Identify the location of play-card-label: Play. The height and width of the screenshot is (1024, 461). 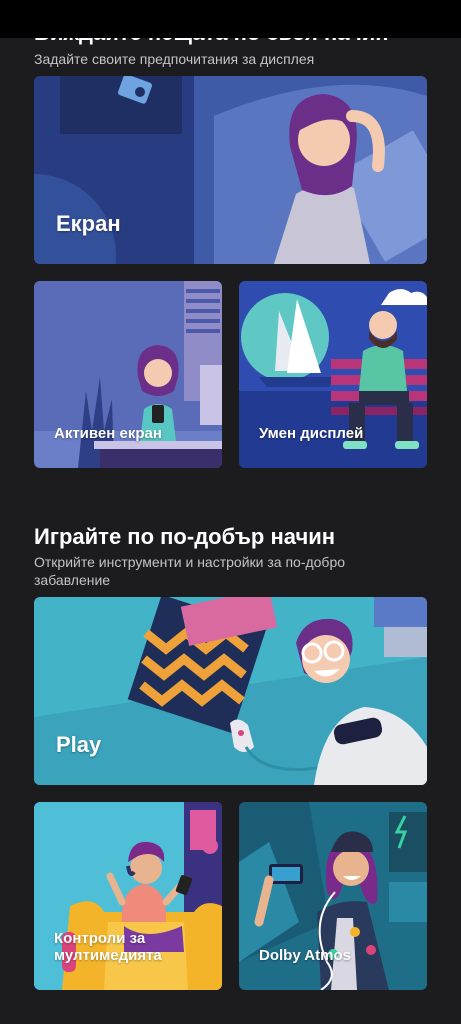
(79, 744).